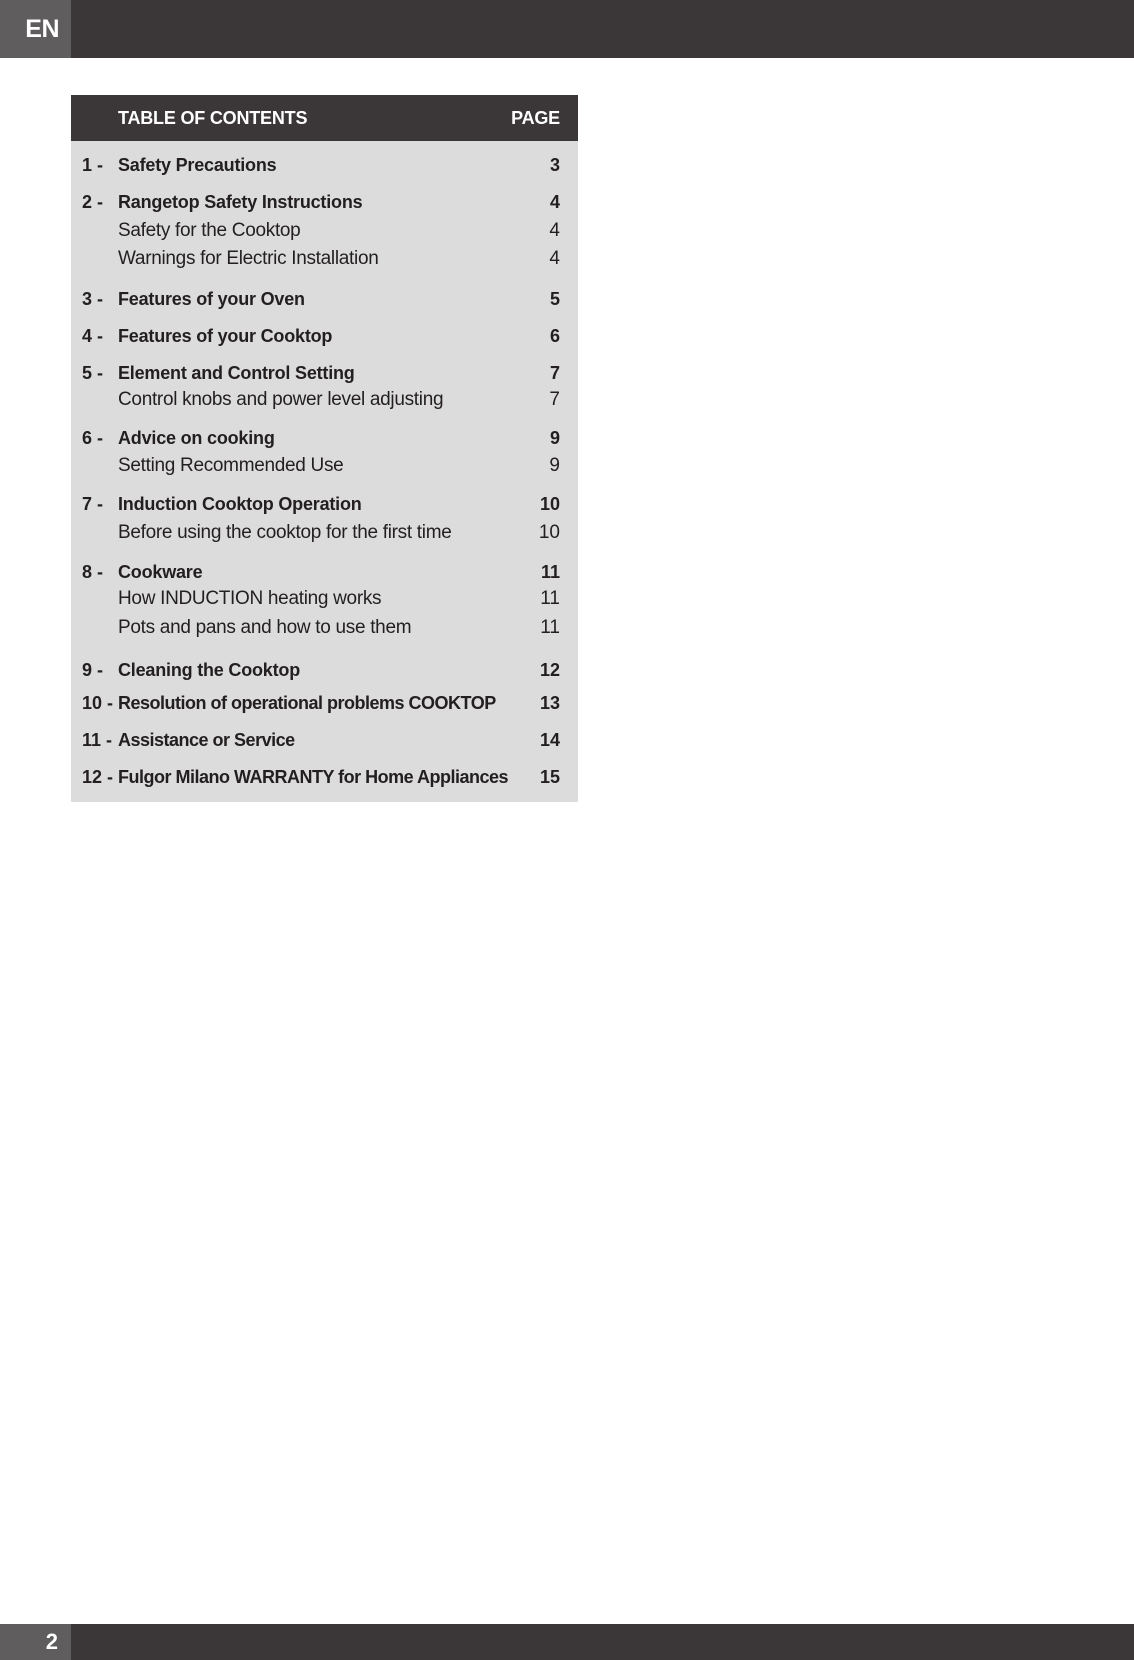 The image size is (1134, 1660). Describe the element at coordinates (549, 777) in the screenshot. I see `toc-entry-page: 15` at that location.